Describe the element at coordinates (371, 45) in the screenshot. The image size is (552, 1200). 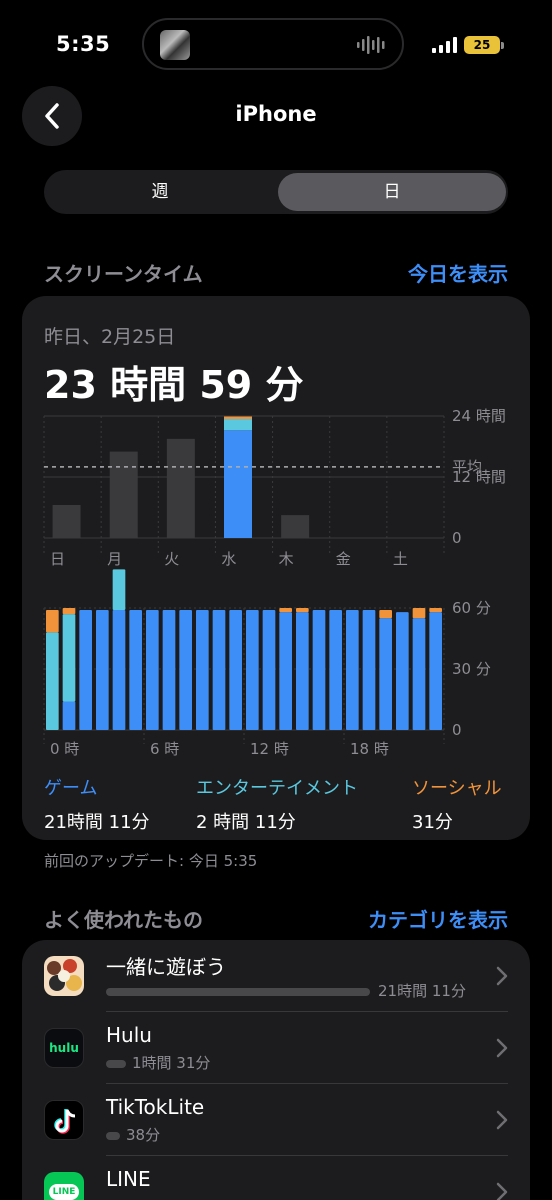
I see `audio-wave-icon` at that location.